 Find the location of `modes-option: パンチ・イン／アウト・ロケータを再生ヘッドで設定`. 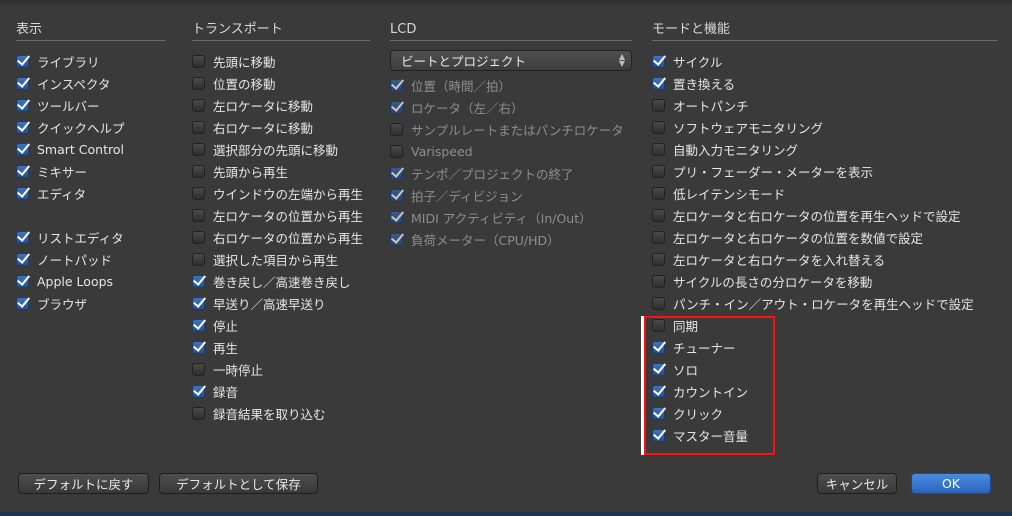

modes-option: パンチ・イン／アウト・ロケータを再生ヘッドで設定 is located at coordinates (825, 303).